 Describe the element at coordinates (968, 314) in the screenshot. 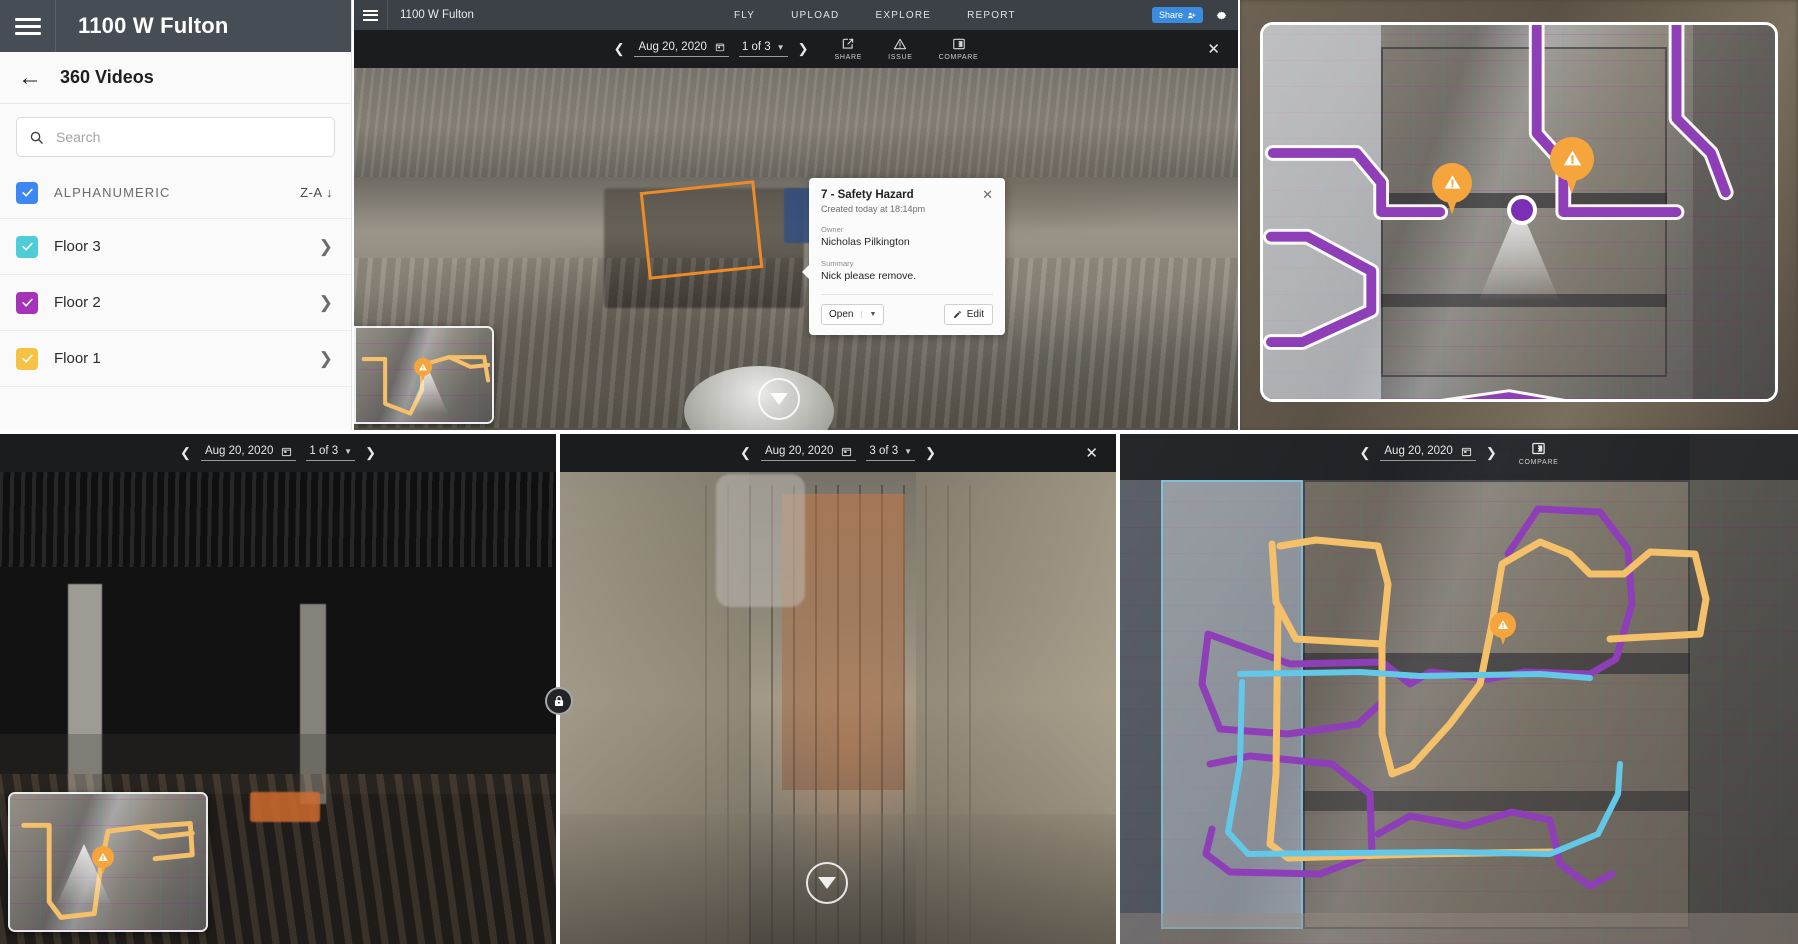

I see `edit-button: Edit` at that location.